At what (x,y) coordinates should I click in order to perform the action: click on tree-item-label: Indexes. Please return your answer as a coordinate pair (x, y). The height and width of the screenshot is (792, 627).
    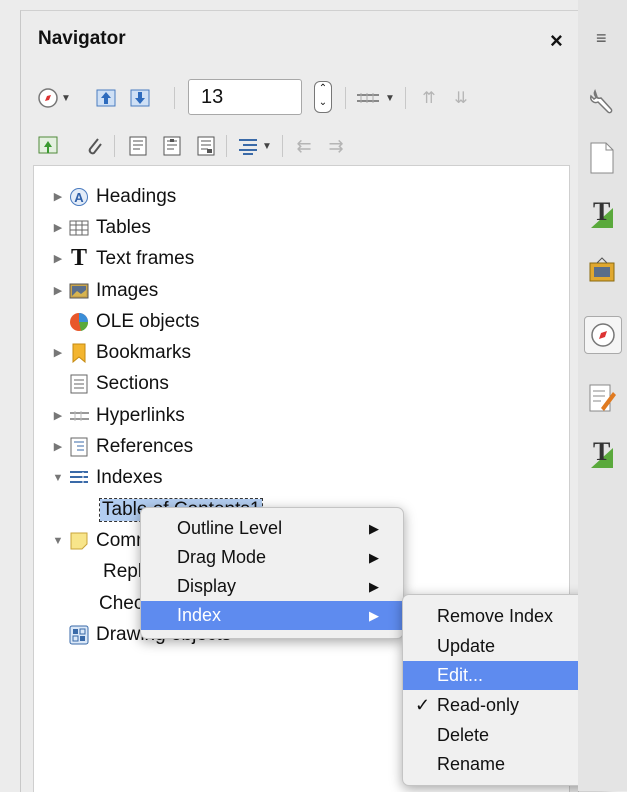
    Looking at the image, I should click on (129, 477).